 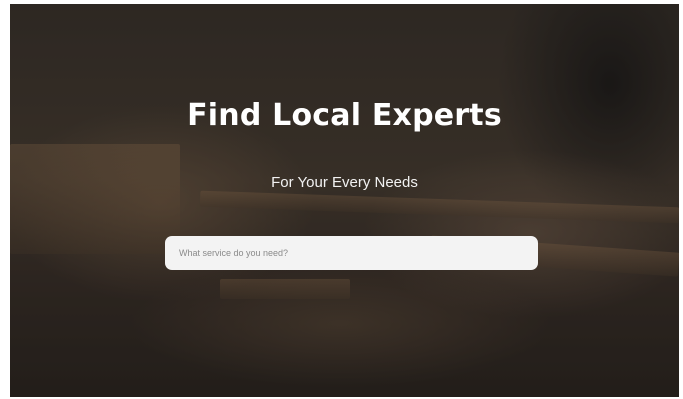 What do you see at coordinates (344, 182) in the screenshot?
I see `hero-subtitle: For Your Every Needs` at bounding box center [344, 182].